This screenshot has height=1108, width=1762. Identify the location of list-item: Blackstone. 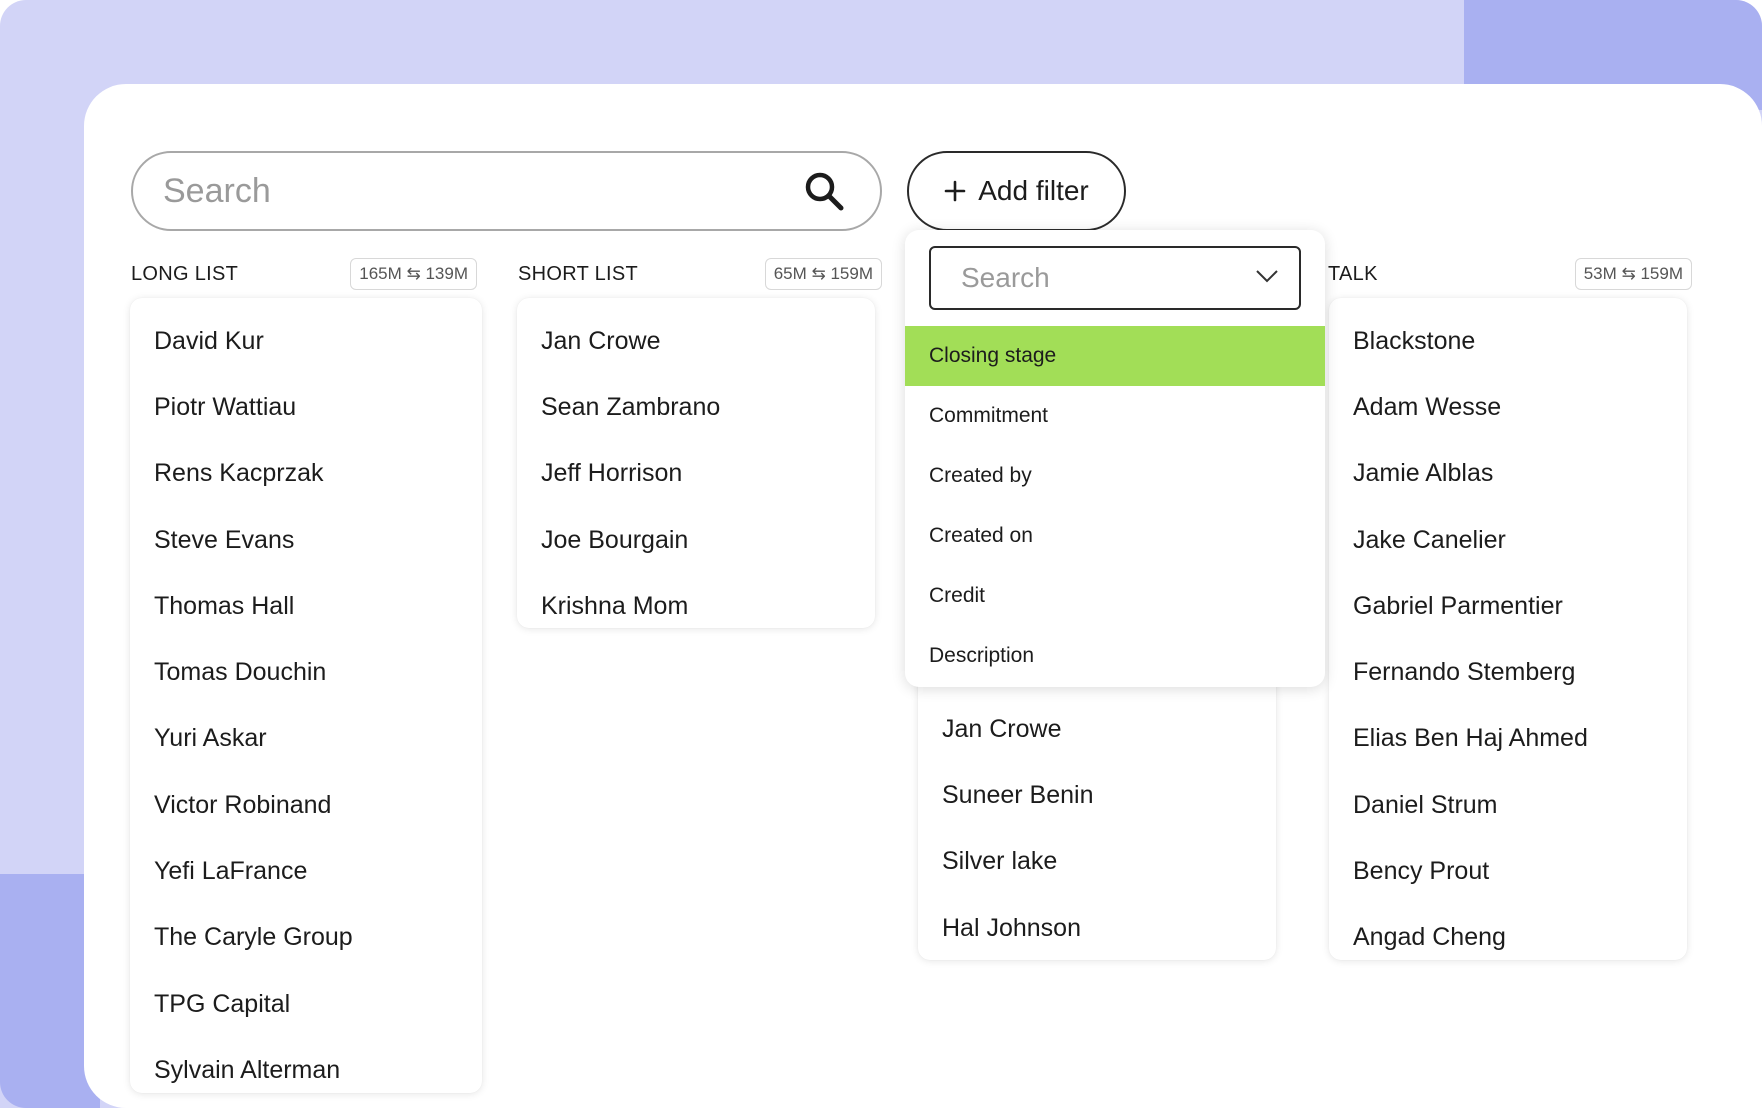
(1508, 341).